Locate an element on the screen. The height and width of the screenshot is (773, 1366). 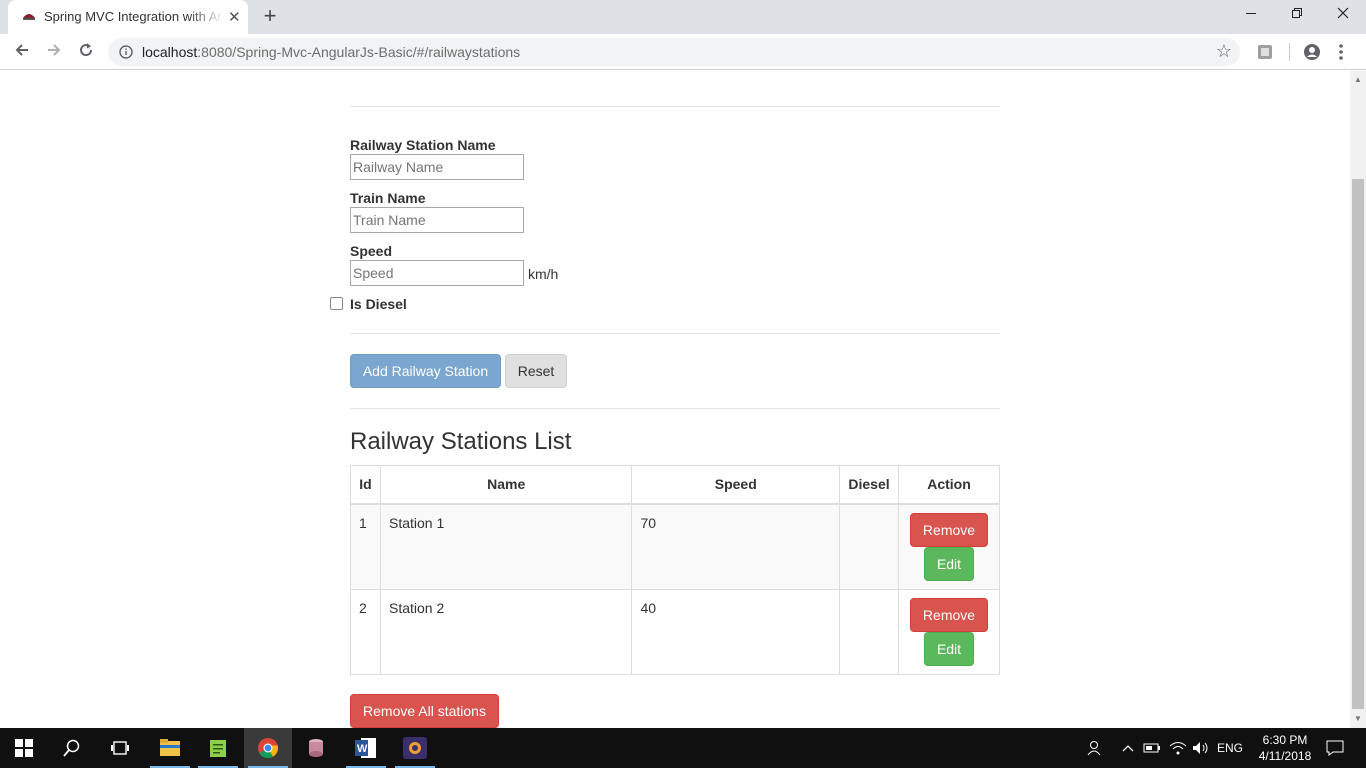
close-icon is located at coordinates (1343, 13).